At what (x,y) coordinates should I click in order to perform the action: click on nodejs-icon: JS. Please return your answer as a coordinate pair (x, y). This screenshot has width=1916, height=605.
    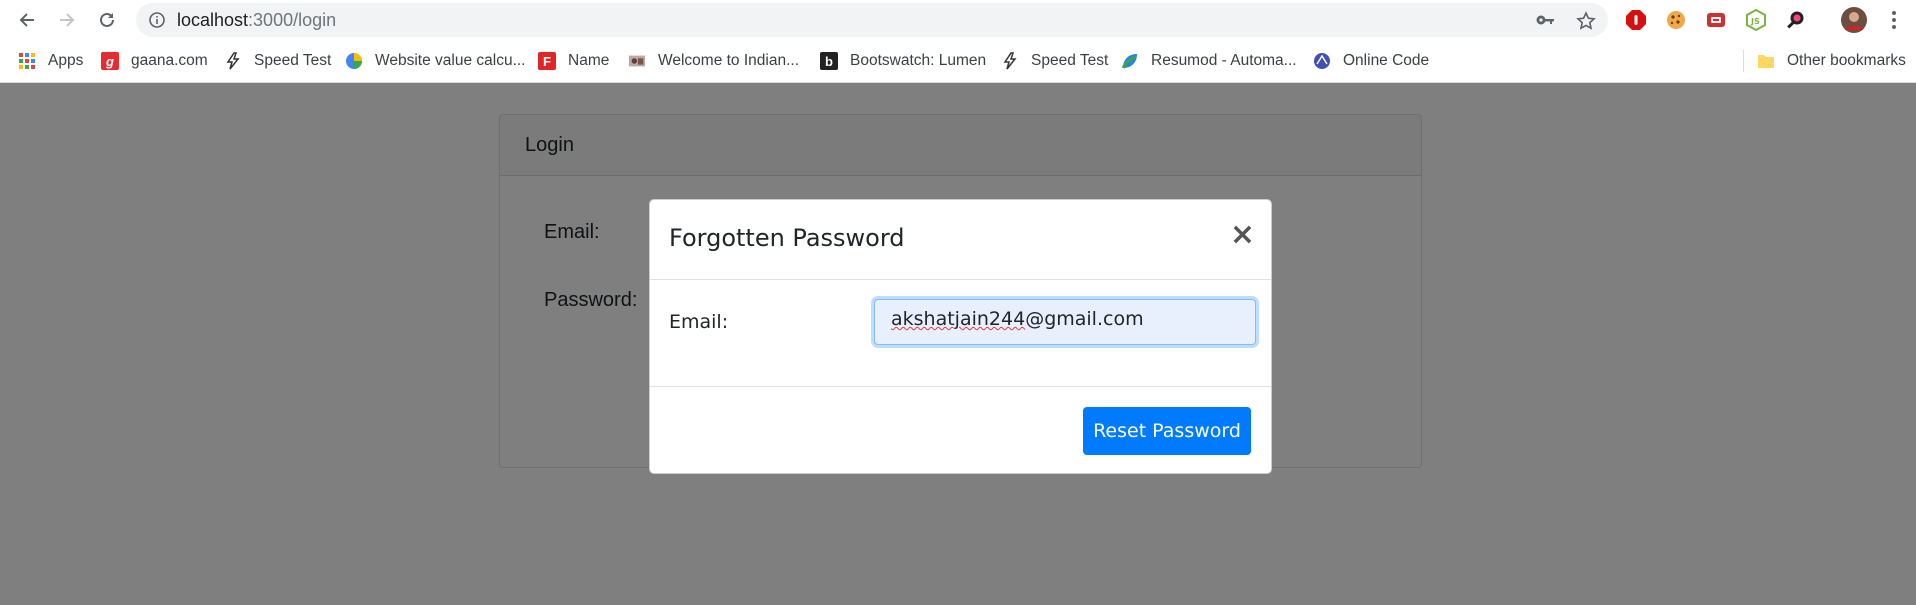
    Looking at the image, I should click on (1756, 20).